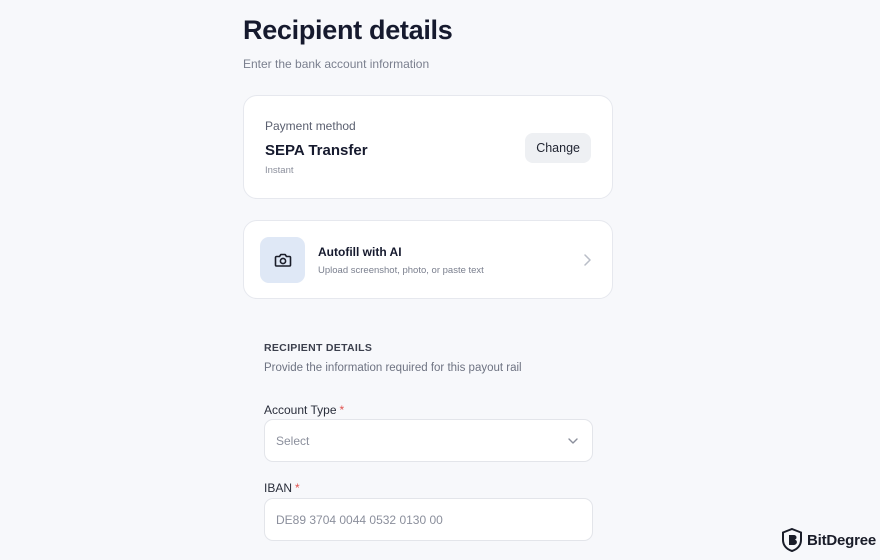  What do you see at coordinates (842, 540) in the screenshot?
I see `bitdegree-logo-text: BitDegree` at bounding box center [842, 540].